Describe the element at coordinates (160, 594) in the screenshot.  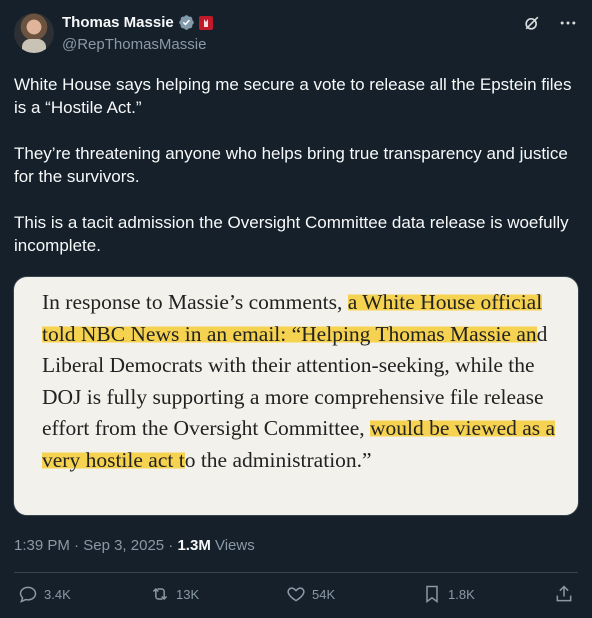
I see `repost-icon` at that location.